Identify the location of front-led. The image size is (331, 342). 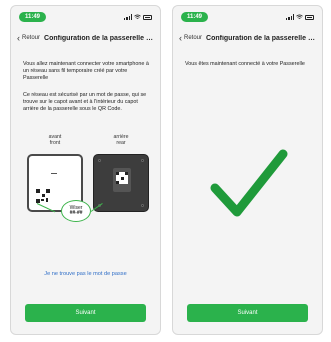
(54, 173).